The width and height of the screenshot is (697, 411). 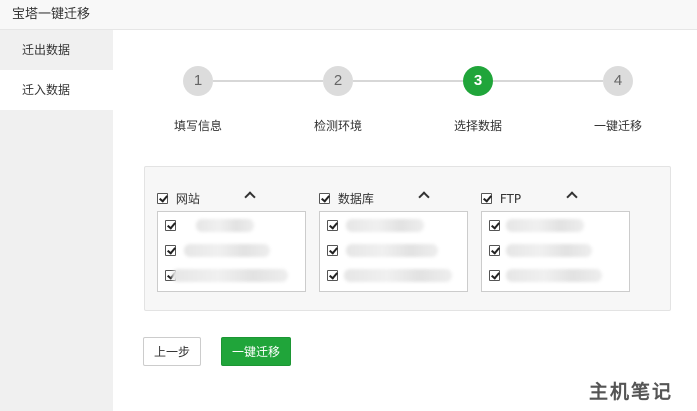 I want to click on ftp-column: FTP, so click(x=555, y=239).